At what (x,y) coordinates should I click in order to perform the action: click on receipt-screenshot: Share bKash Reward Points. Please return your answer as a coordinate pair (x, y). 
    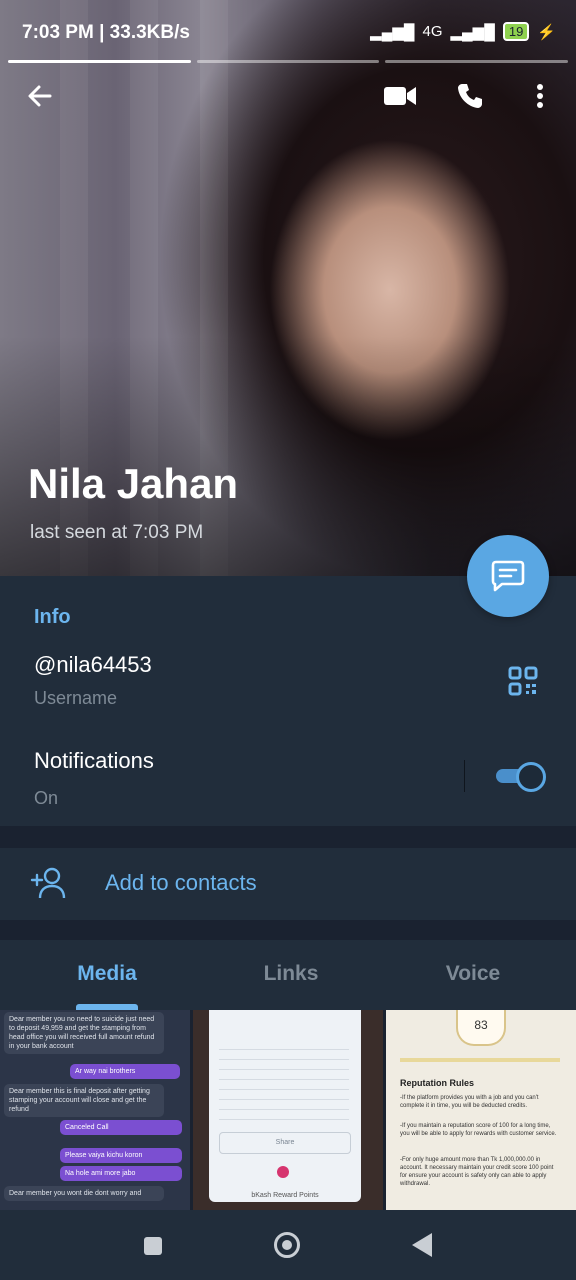
    Looking at the image, I should click on (285, 1106).